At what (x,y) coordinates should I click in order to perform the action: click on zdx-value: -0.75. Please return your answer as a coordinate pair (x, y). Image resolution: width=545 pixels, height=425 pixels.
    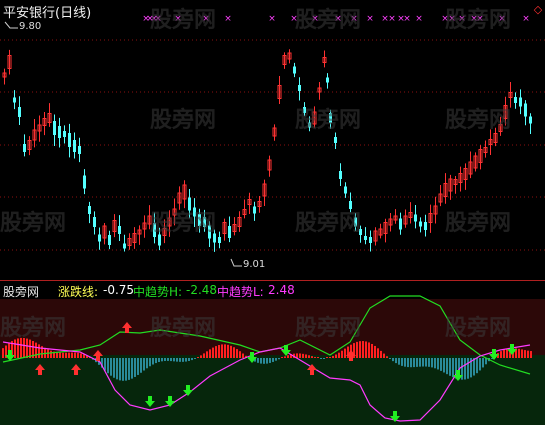
    Looking at the image, I should click on (119, 290).